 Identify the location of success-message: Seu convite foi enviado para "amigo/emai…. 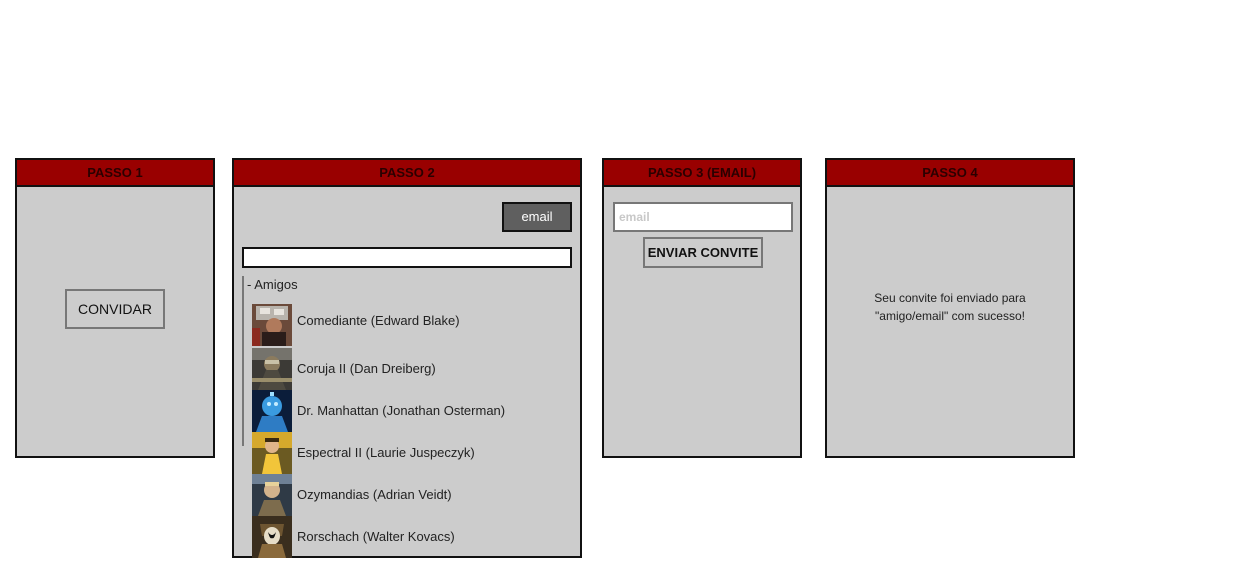
(950, 307).